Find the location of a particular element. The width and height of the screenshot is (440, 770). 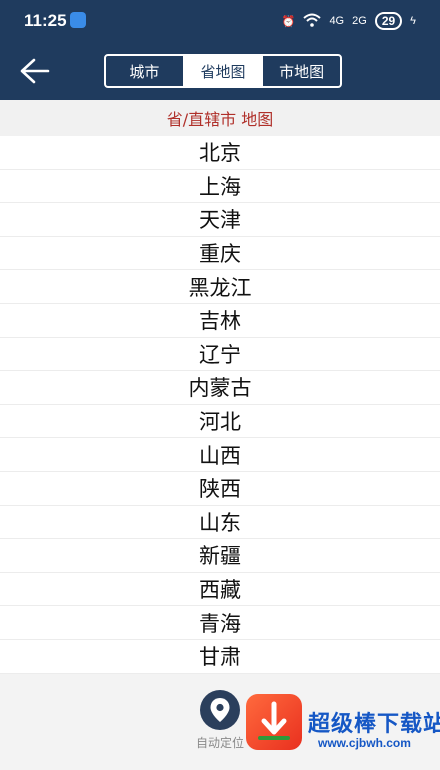

wifi-icon is located at coordinates (312, 21).